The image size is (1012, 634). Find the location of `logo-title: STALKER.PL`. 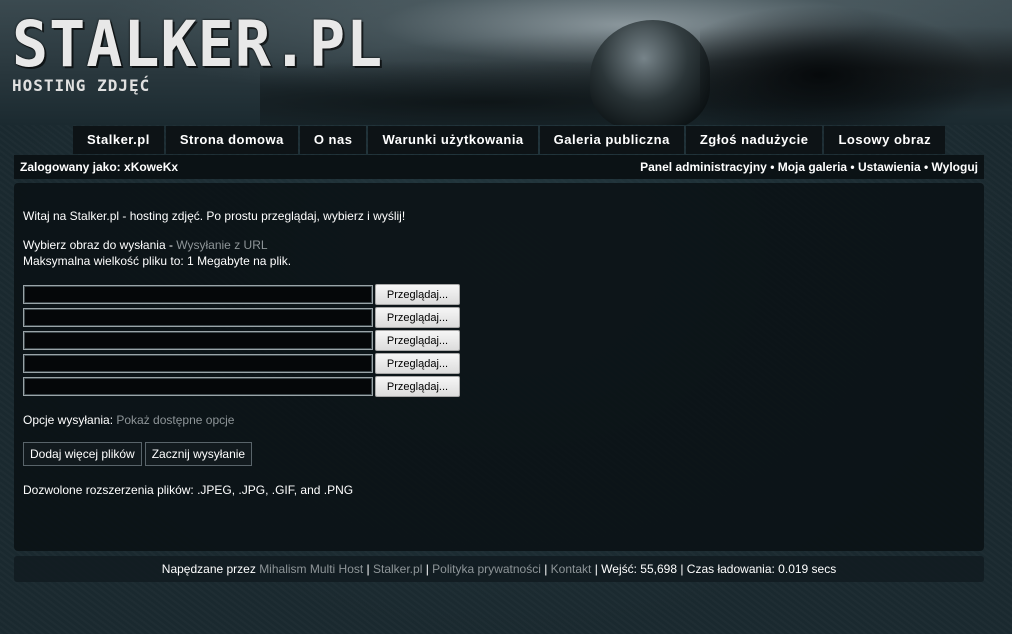

logo-title: STALKER.PL is located at coordinates (198, 45).